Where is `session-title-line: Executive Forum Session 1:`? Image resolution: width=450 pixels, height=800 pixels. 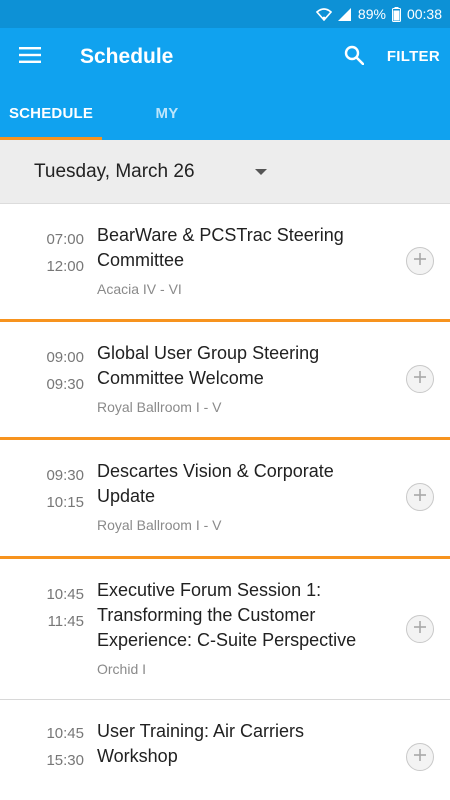 session-title-line: Executive Forum Session 1: is located at coordinates (209, 590).